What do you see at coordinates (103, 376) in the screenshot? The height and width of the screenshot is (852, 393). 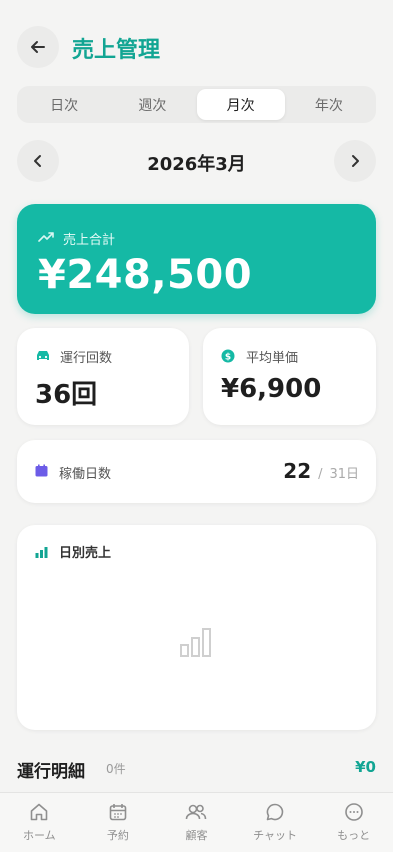 I see `rides-card: 運行回数 36回` at bounding box center [103, 376].